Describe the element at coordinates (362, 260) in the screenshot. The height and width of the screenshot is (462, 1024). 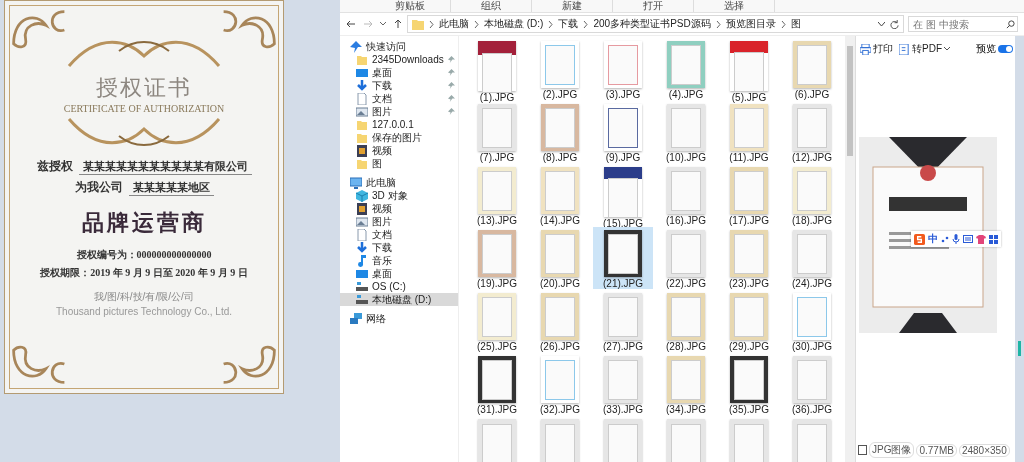
I see `music-note-icon` at that location.